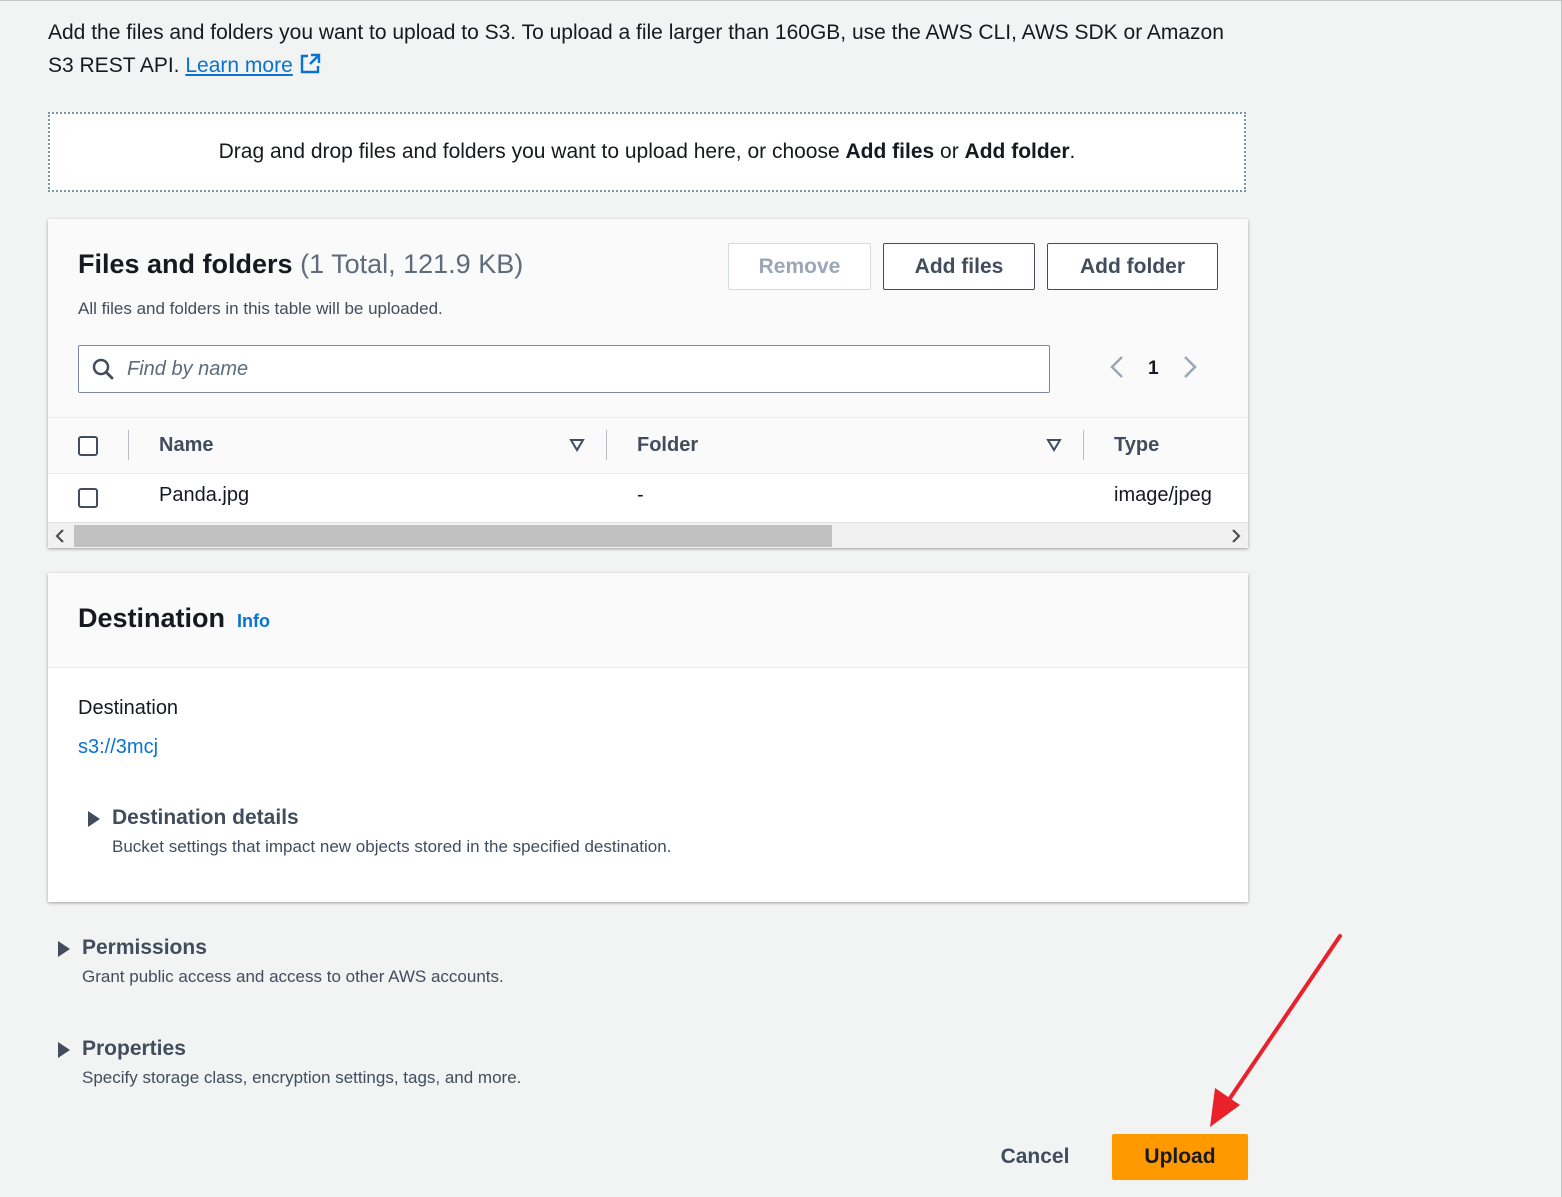 The width and height of the screenshot is (1562, 1197). I want to click on table-header: Name Folder Type, so click(648, 445).